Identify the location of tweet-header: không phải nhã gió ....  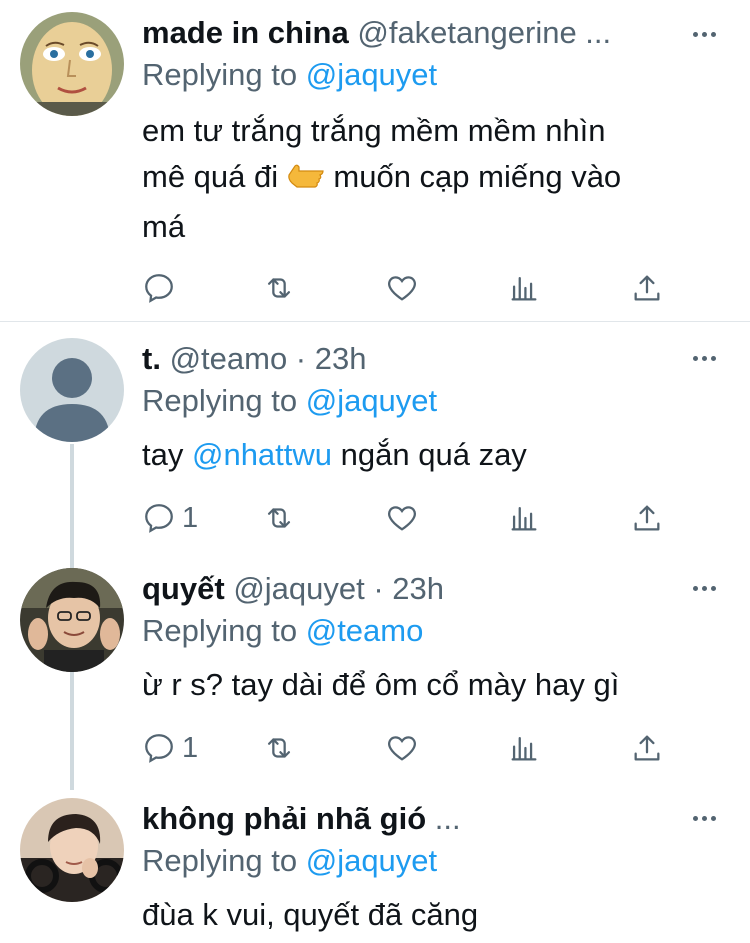
(411, 819).